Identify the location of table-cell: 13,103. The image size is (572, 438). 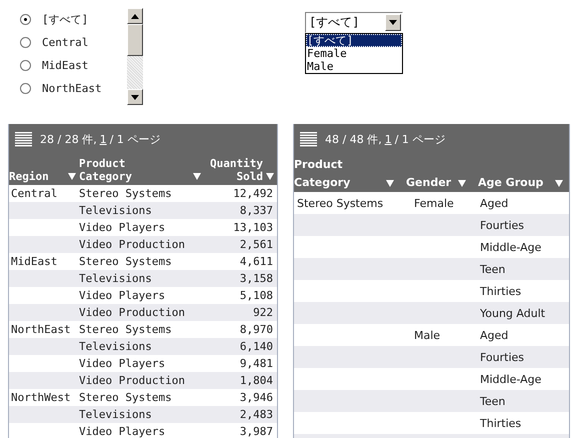
(253, 227).